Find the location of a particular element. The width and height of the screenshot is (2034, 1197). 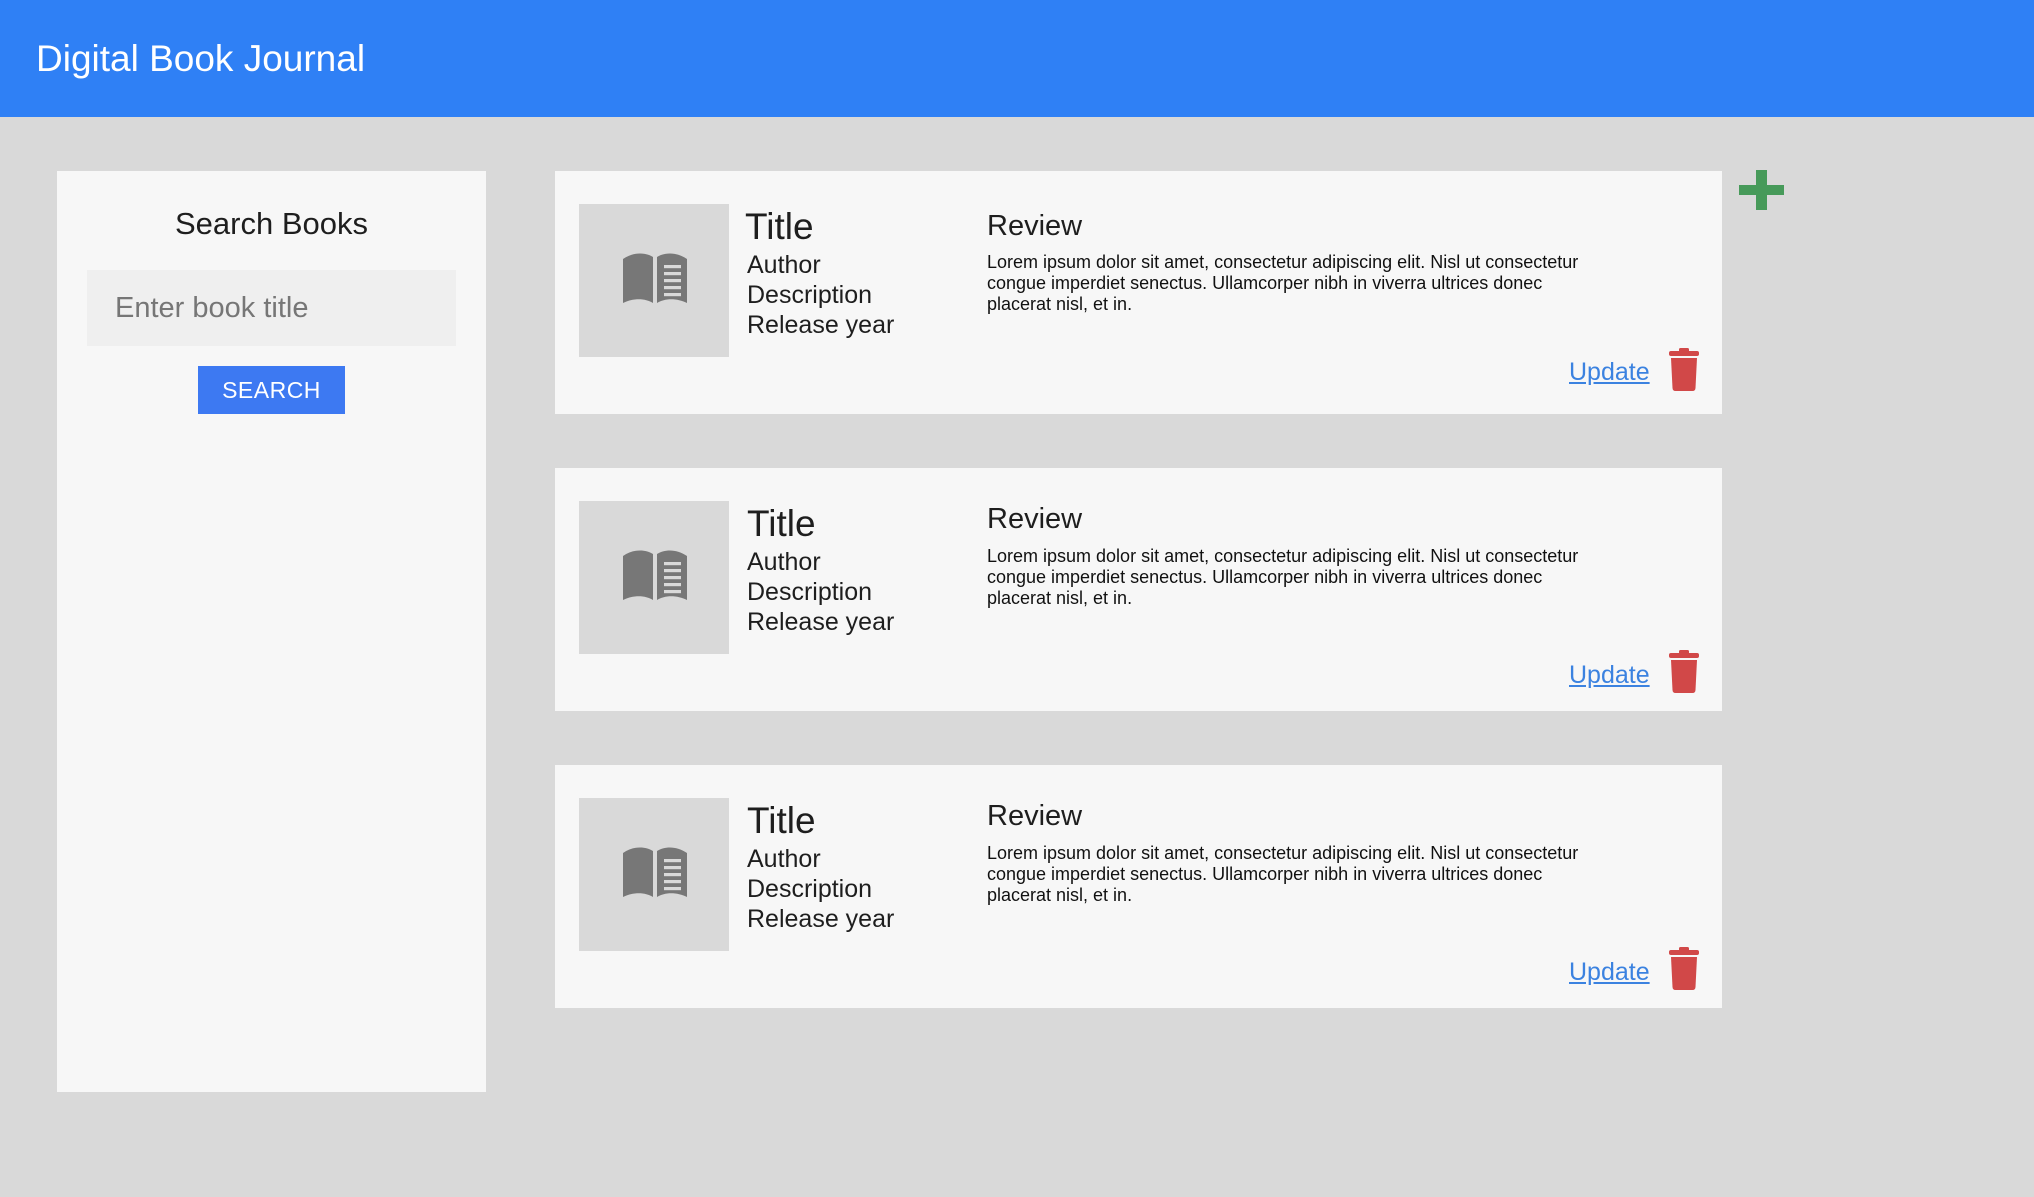

add-book-plus-icon is located at coordinates (1761, 190).